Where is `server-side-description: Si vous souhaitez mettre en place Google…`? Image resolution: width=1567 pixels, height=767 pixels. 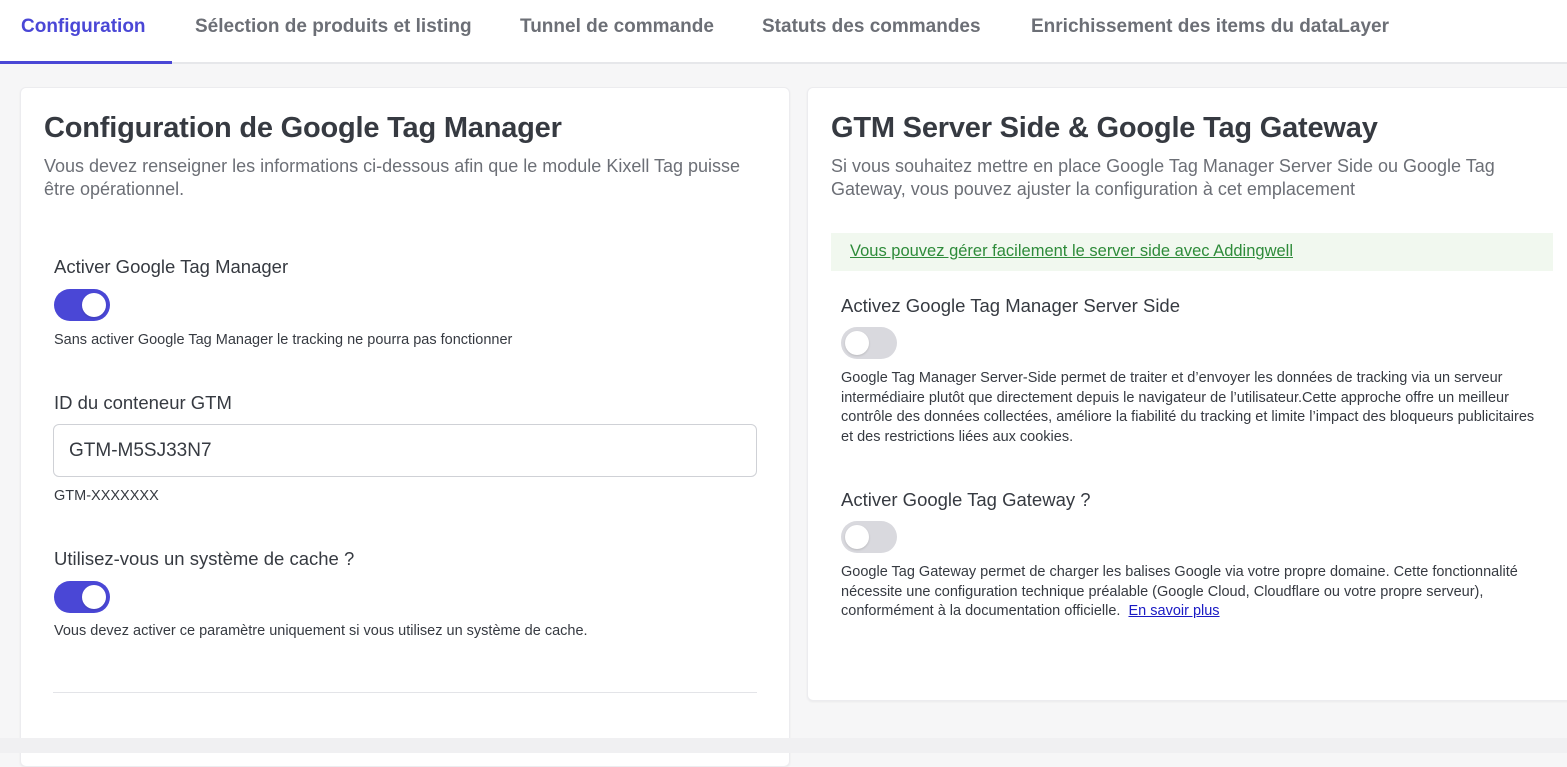 server-side-description: Si vous souhaitez mettre en place Google… is located at coordinates (1163, 177).